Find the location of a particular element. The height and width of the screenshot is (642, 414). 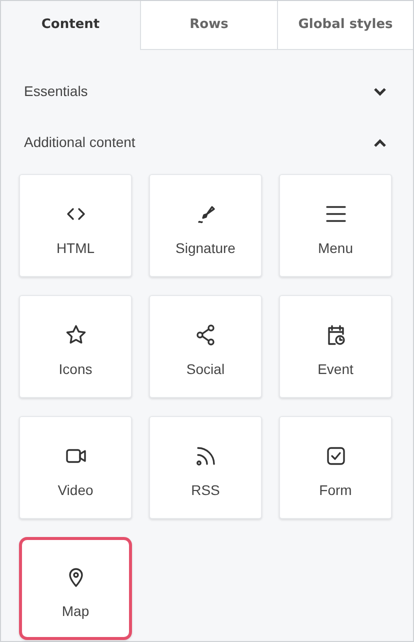

content-block-tile: Social is located at coordinates (205, 346).